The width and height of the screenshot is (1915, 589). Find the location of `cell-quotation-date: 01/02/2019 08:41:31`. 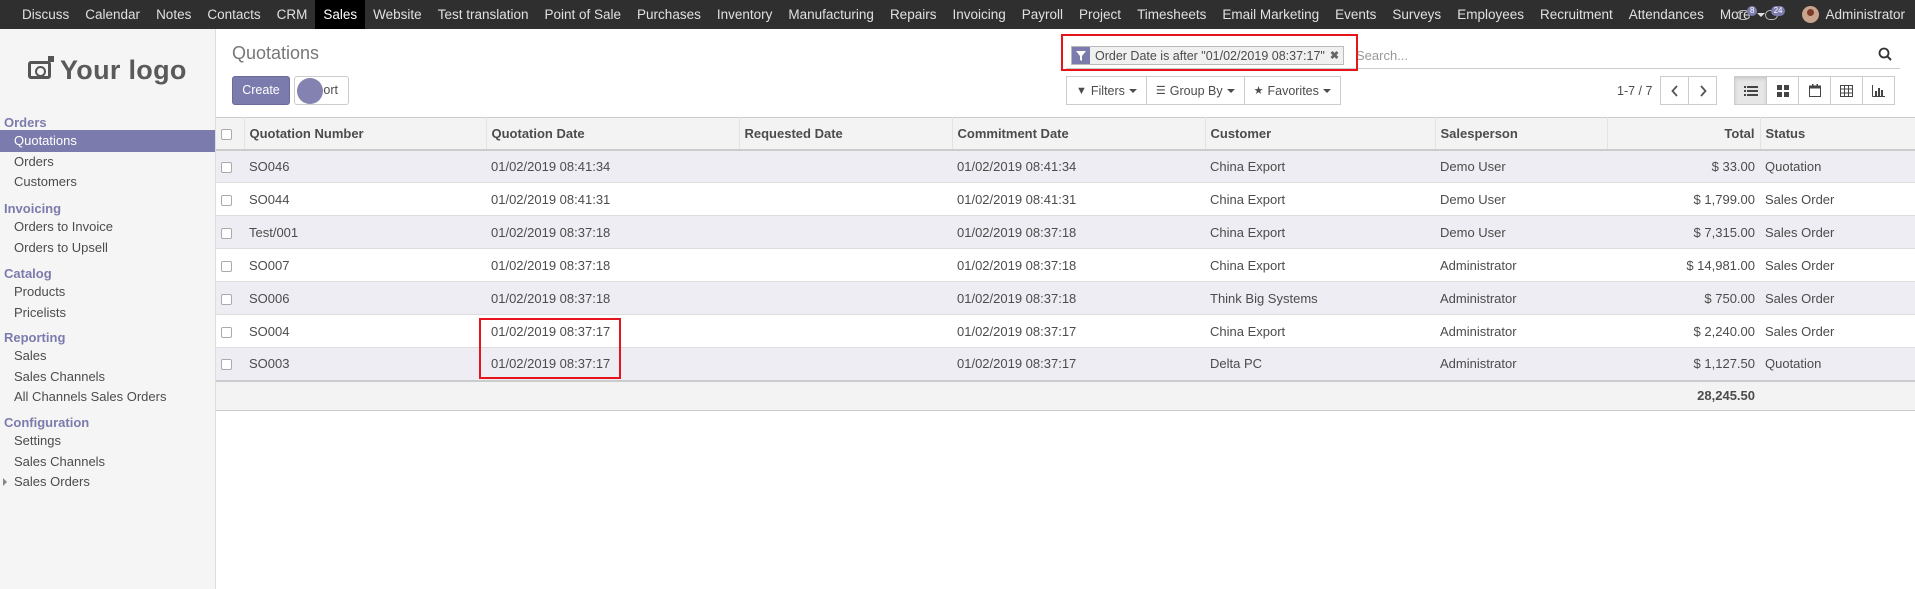

cell-quotation-date: 01/02/2019 08:41:31 is located at coordinates (612, 199).